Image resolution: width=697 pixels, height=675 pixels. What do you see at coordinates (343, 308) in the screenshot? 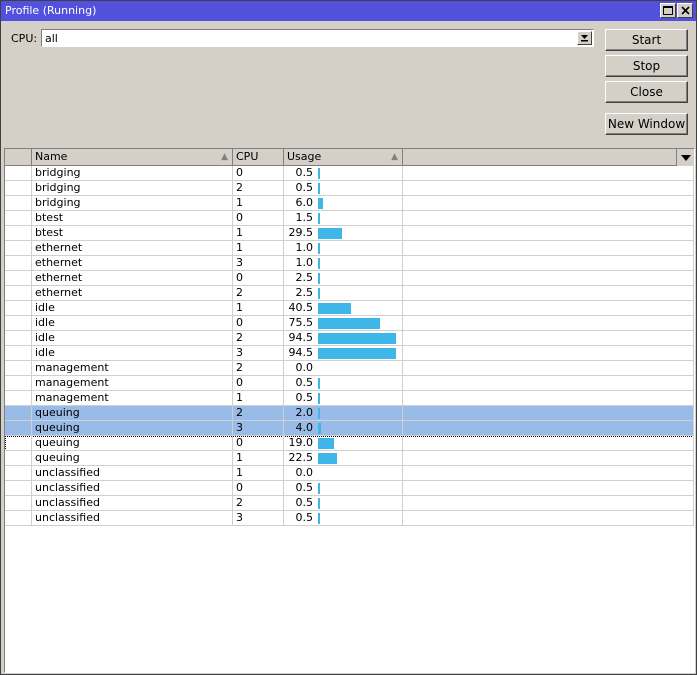
I see `cell-usage: 40.5` at bounding box center [343, 308].